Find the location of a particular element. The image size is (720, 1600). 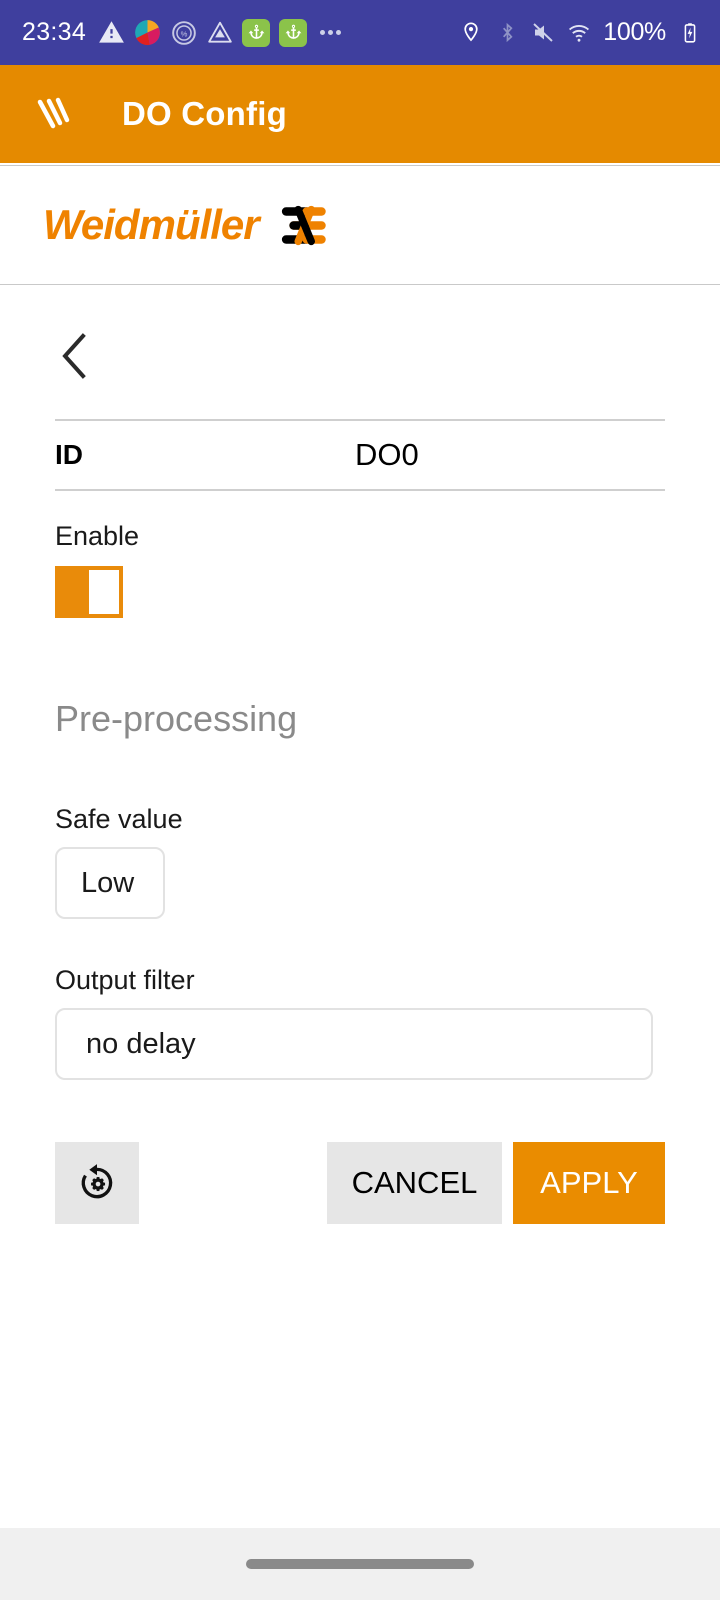

brand-header: Weidmüller is located at coordinates (360, 225).